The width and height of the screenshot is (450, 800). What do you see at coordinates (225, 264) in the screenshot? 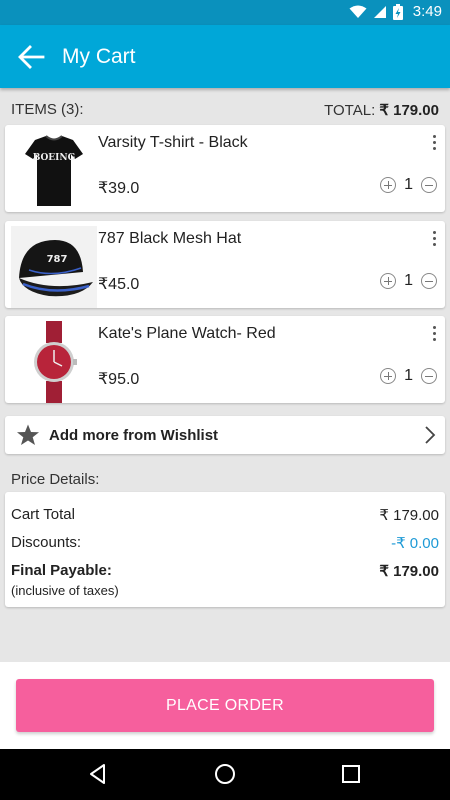
I see `cart-item: 787 787 Black Mesh Hat ₹45.0 1` at bounding box center [225, 264].